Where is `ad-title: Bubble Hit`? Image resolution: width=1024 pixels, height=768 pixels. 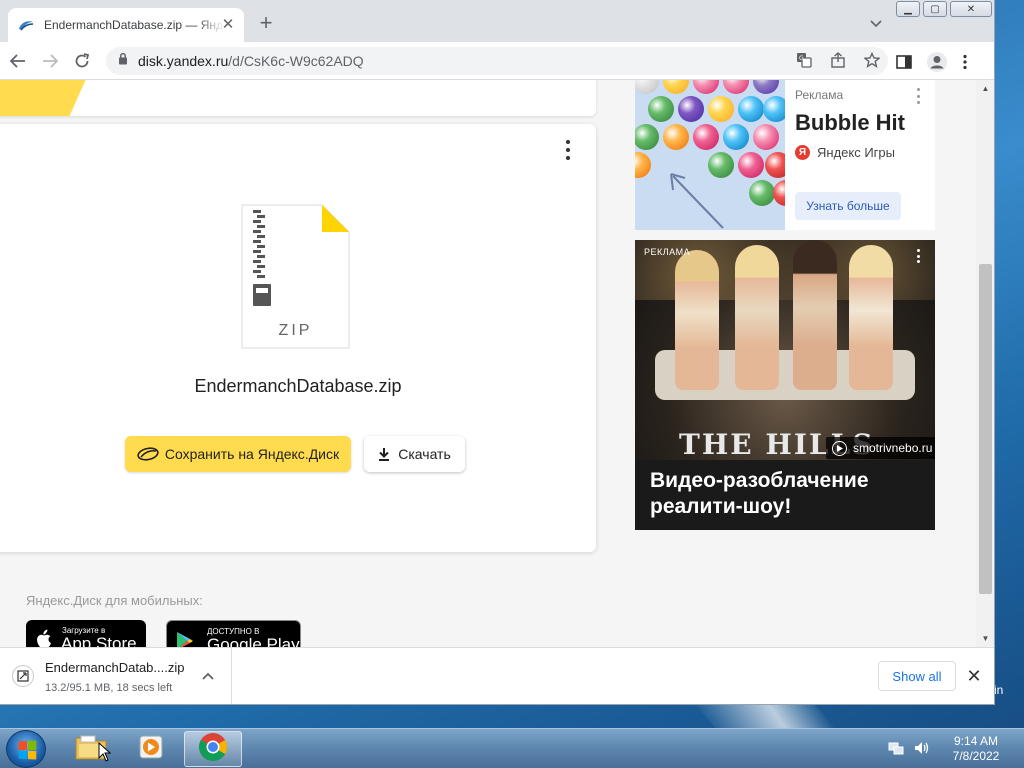 ad-title: Bubble Hit is located at coordinates (850, 122).